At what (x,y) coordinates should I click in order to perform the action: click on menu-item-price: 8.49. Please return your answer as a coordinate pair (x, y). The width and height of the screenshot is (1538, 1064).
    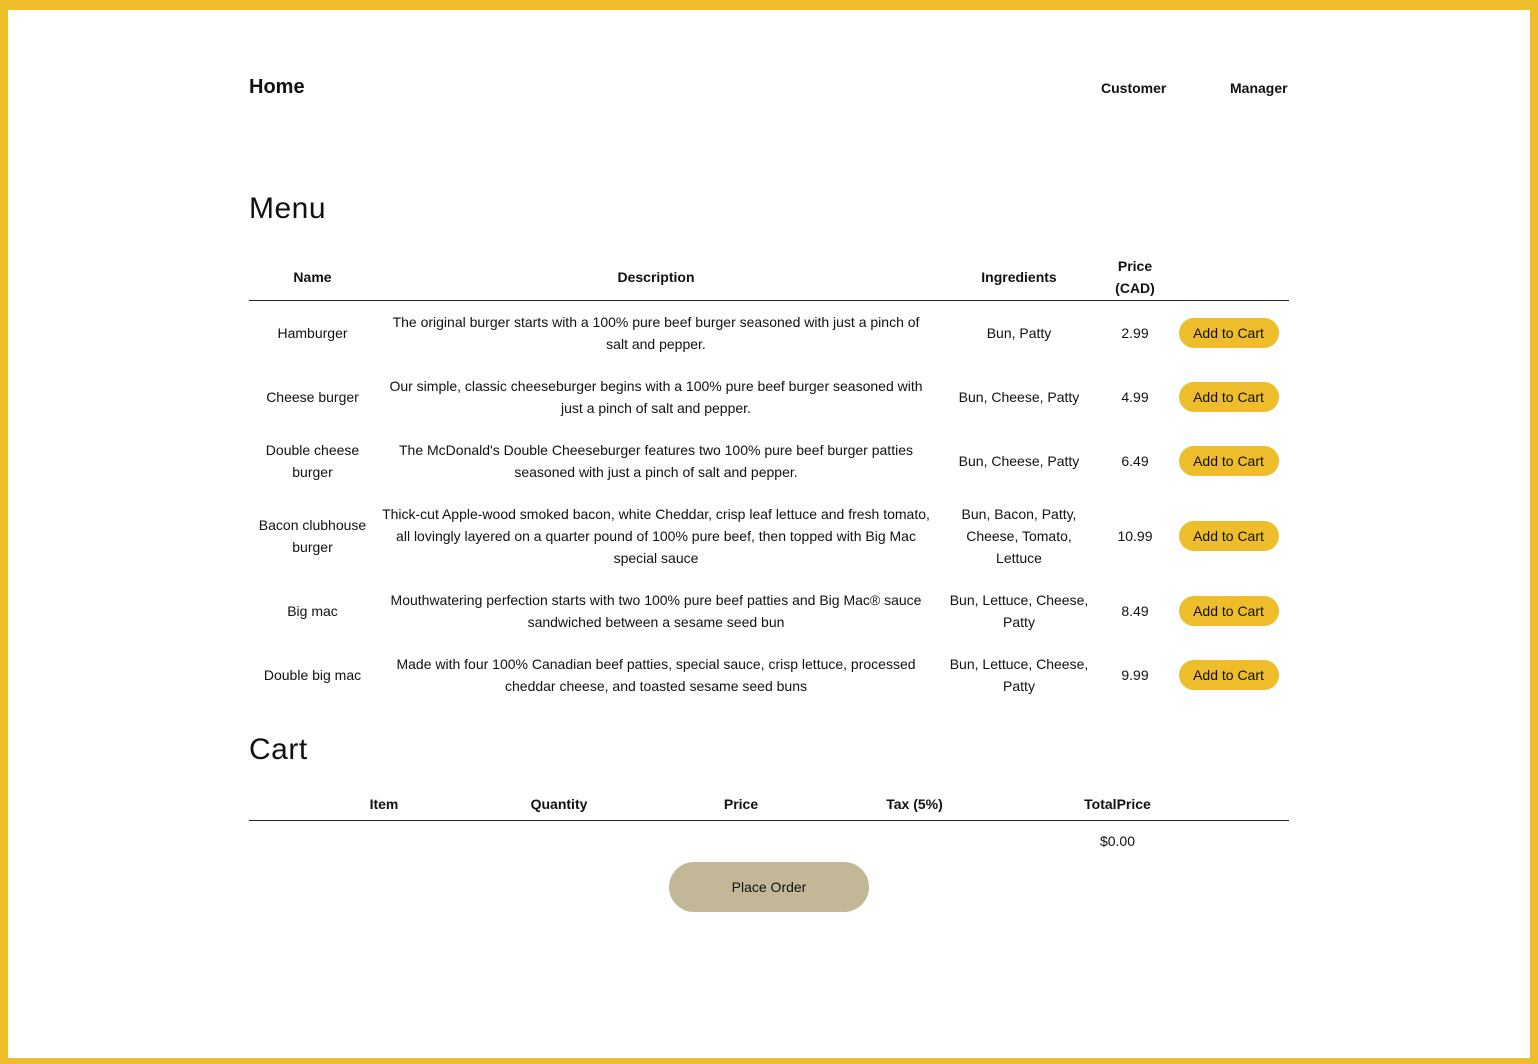
    Looking at the image, I should click on (1135, 610).